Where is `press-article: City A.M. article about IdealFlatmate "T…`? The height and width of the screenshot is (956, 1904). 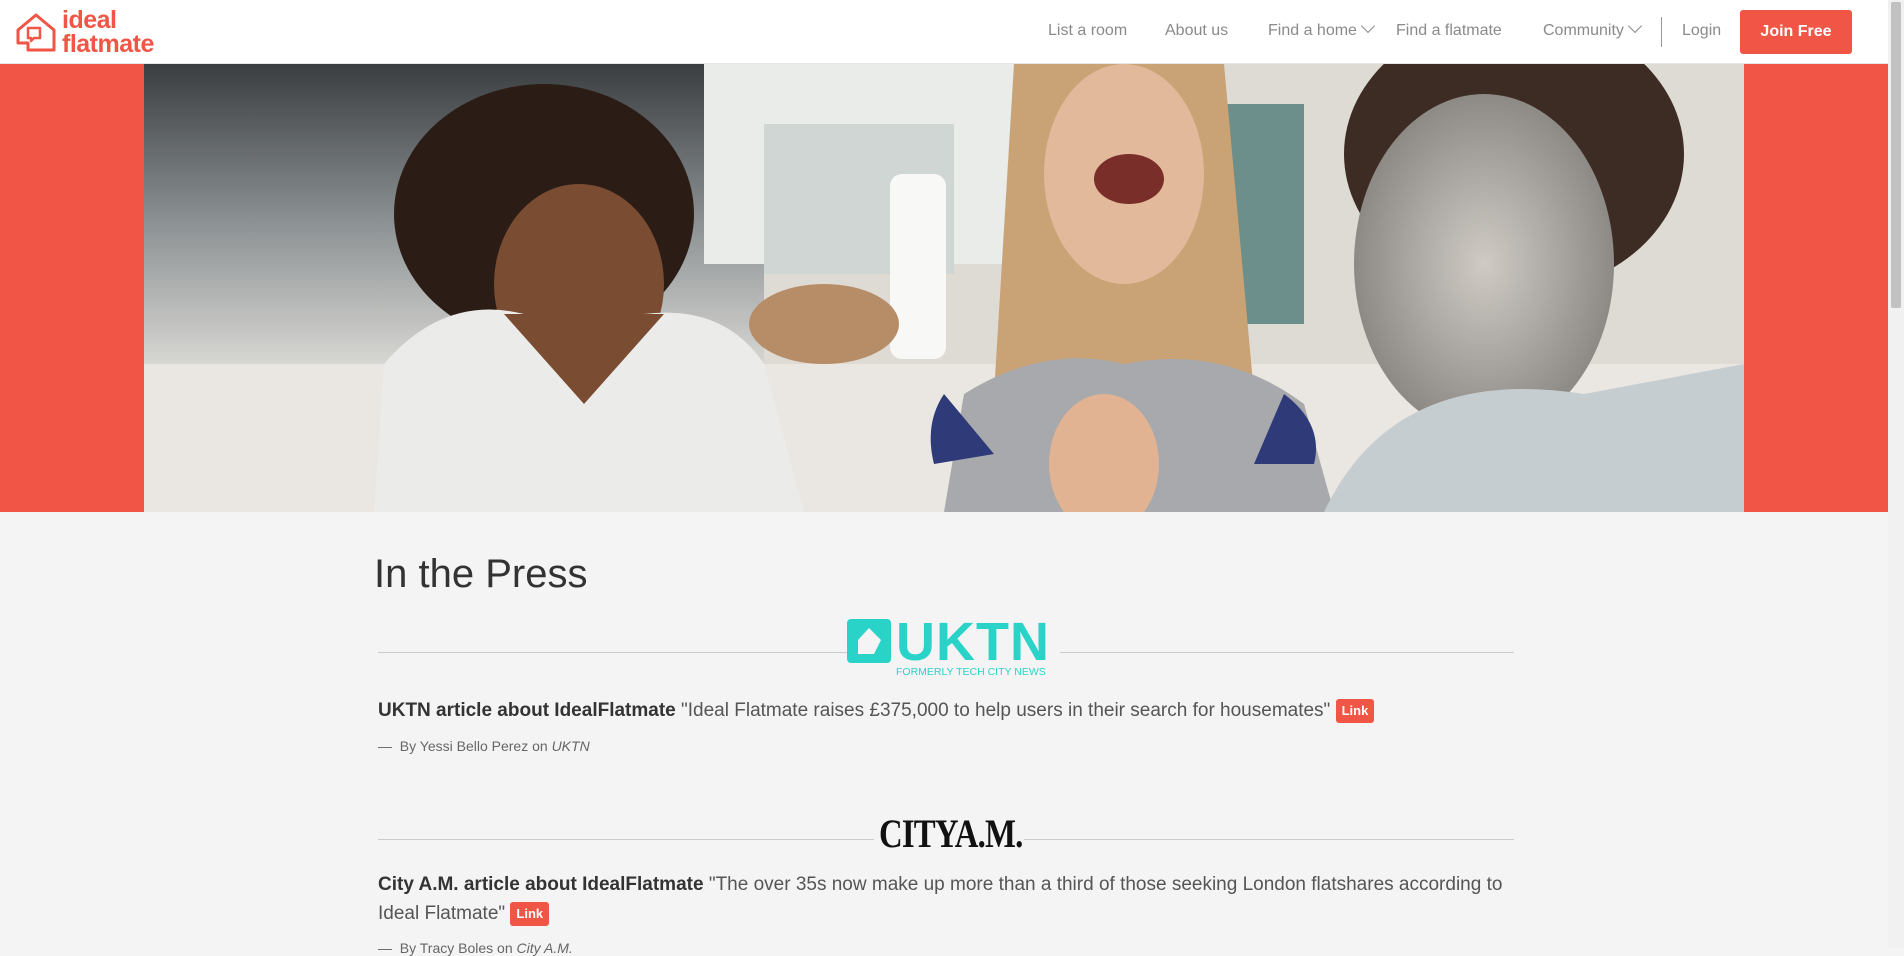 press-article: City A.M. article about IdealFlatmate "T… is located at coordinates (946, 899).